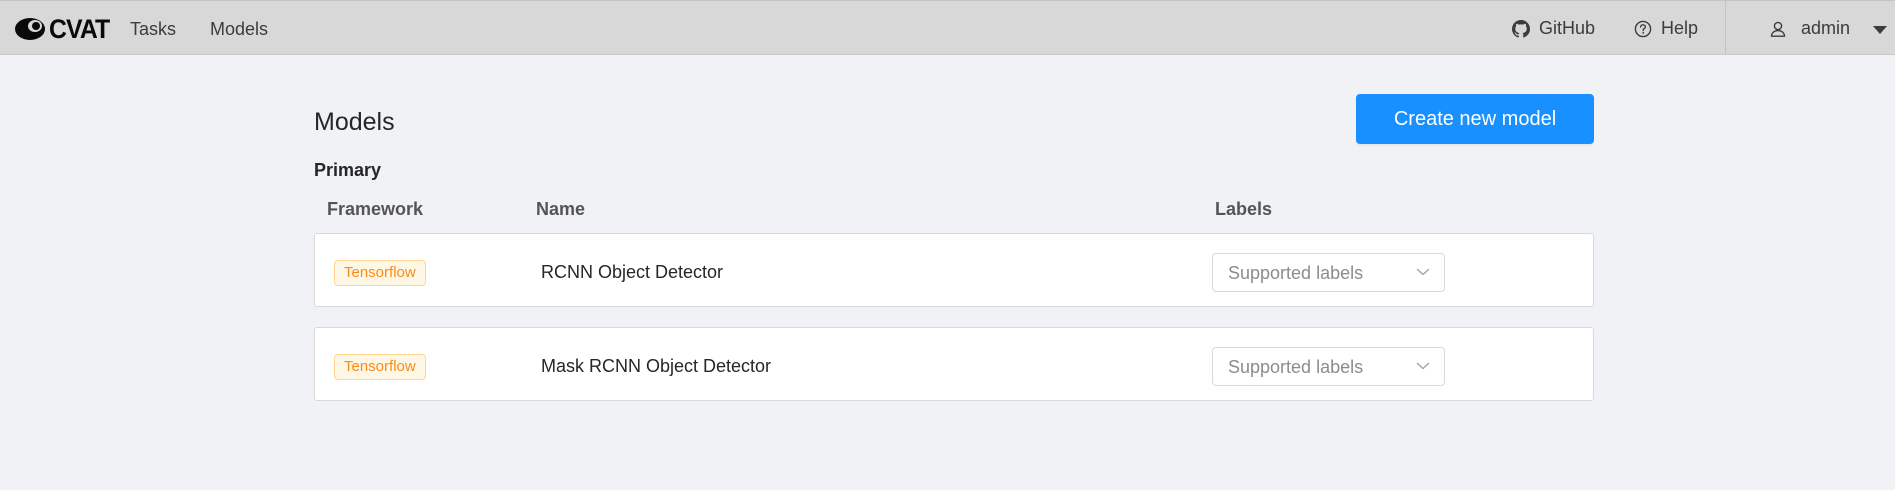 The width and height of the screenshot is (1895, 490). What do you see at coordinates (30, 29) in the screenshot?
I see `cvat-logo-icon` at bounding box center [30, 29].